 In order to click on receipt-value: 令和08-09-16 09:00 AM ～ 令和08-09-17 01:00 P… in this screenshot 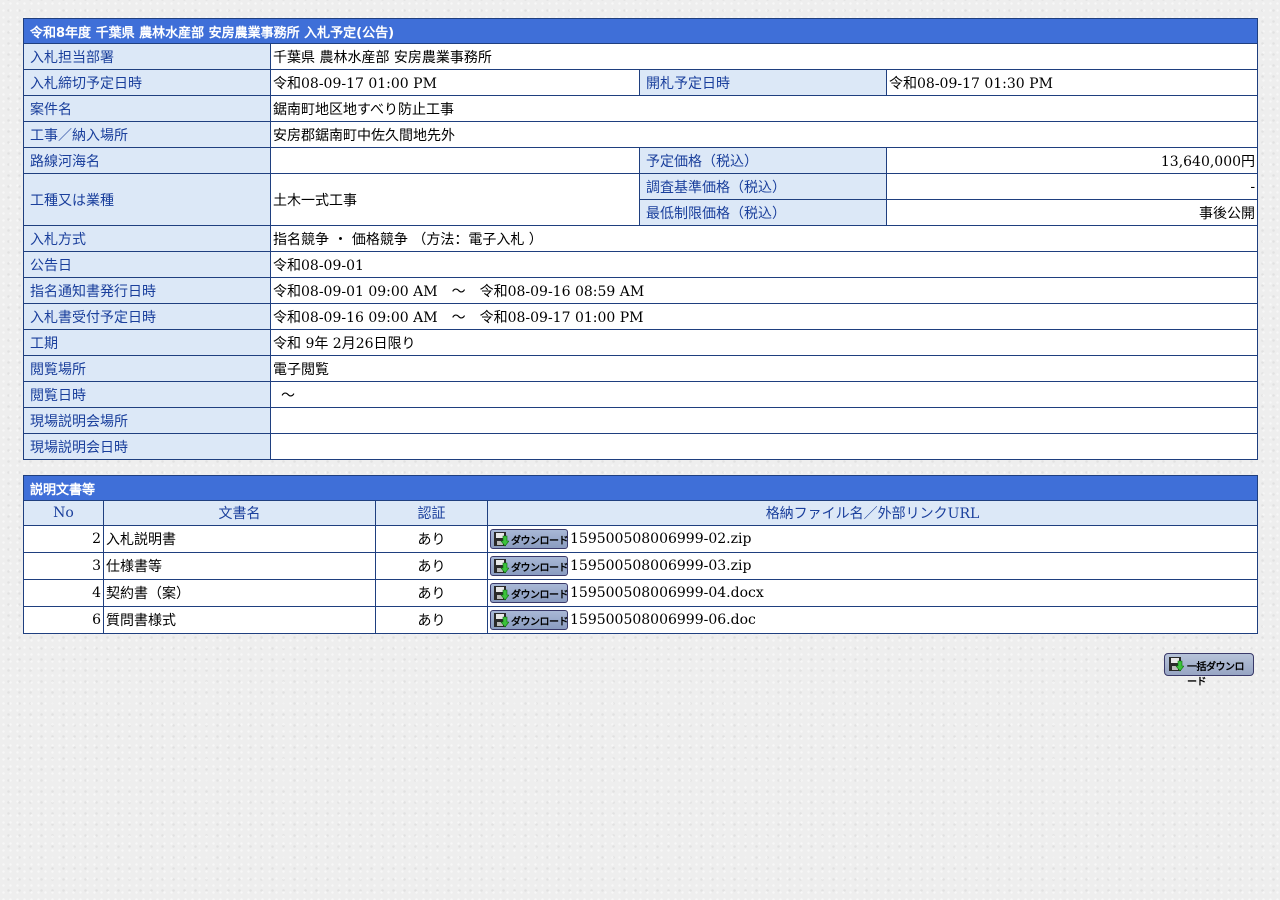, I will do `click(764, 316)`.